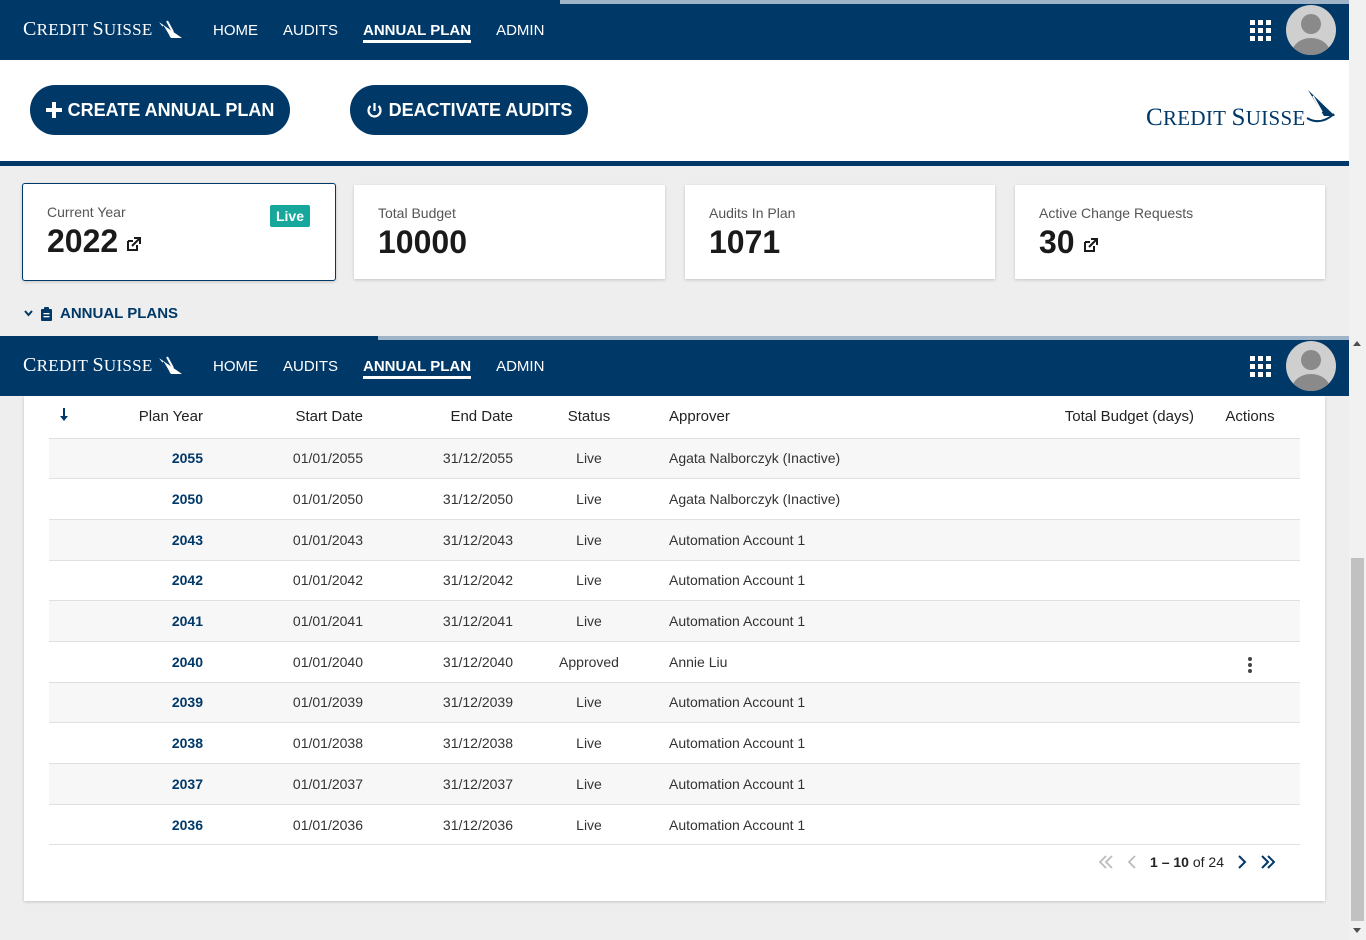  I want to click on scrollbar-thumb, so click(1357, 739).